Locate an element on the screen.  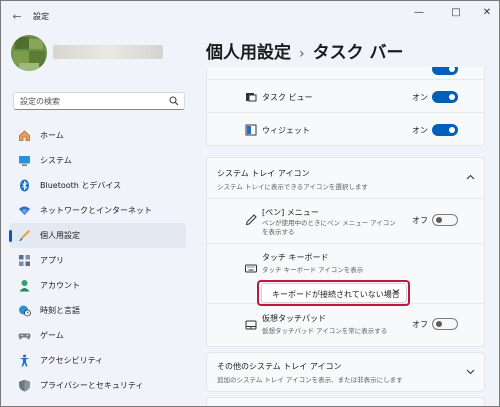
shield-icon is located at coordinates (24, 385).